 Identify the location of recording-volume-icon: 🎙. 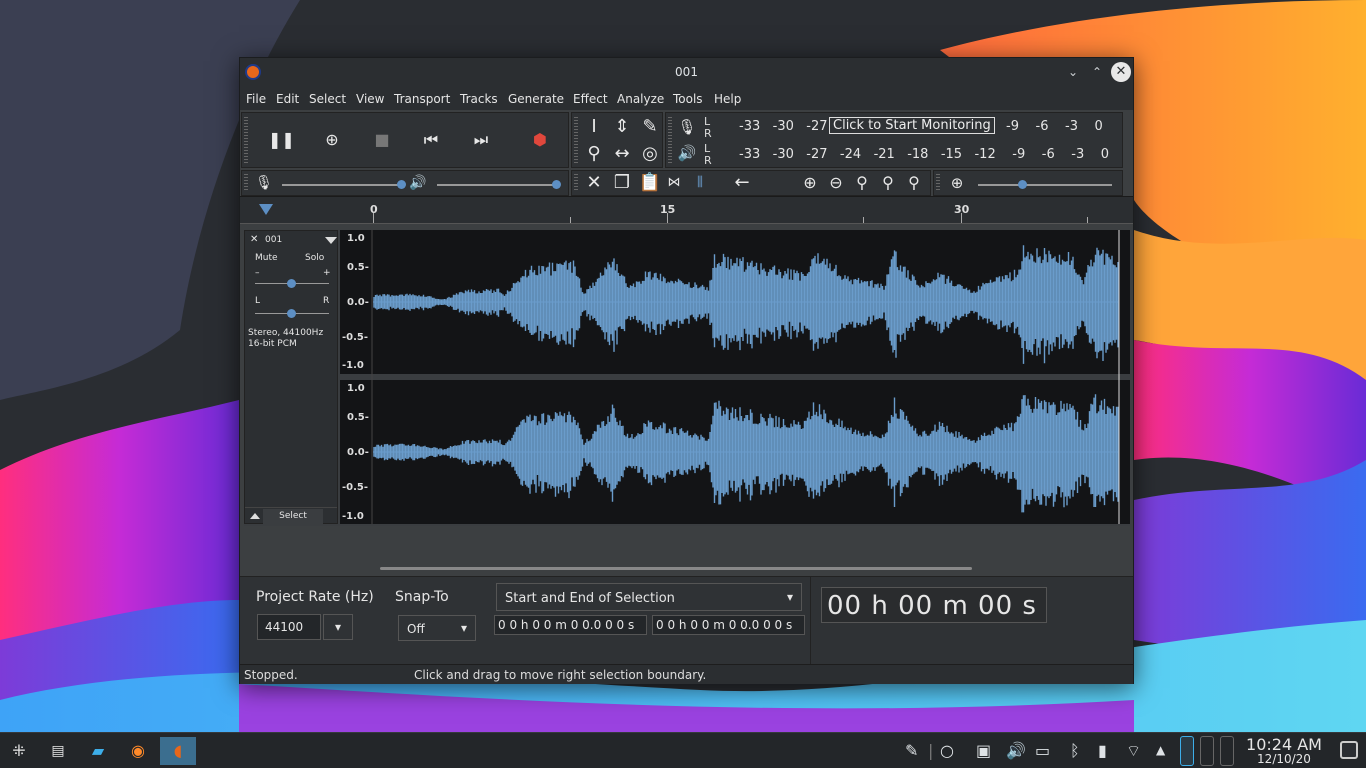
(264, 183).